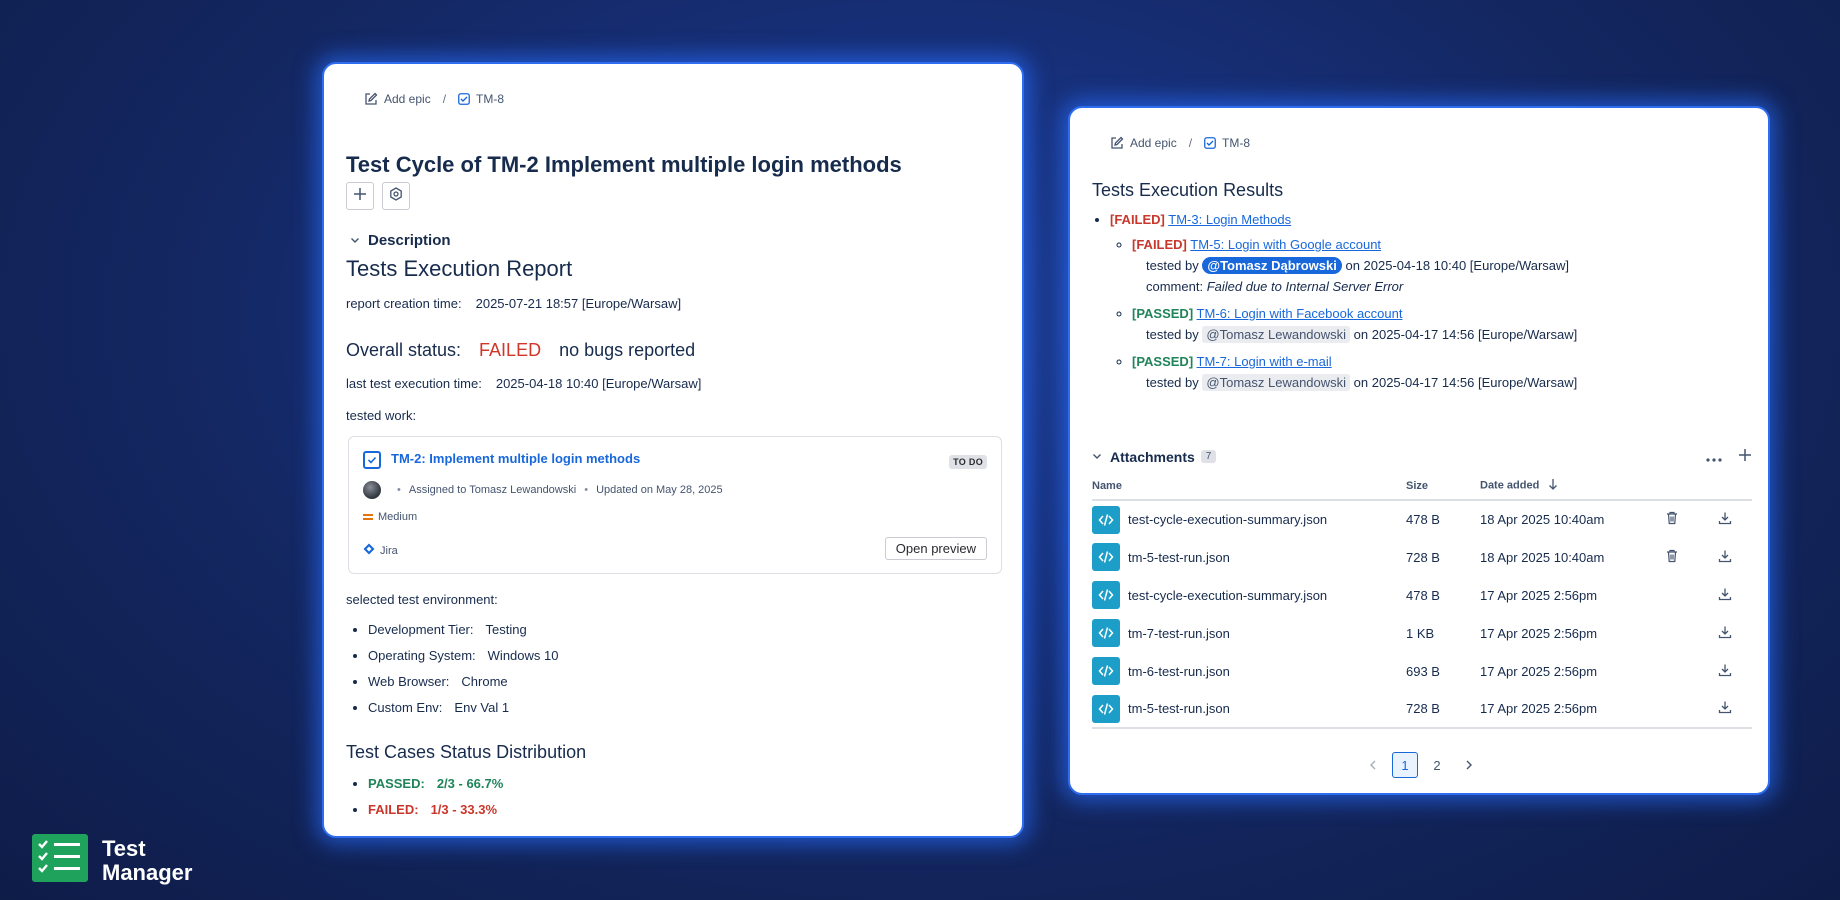 The width and height of the screenshot is (1840, 900). I want to click on env-value: Chrome, so click(484, 681).